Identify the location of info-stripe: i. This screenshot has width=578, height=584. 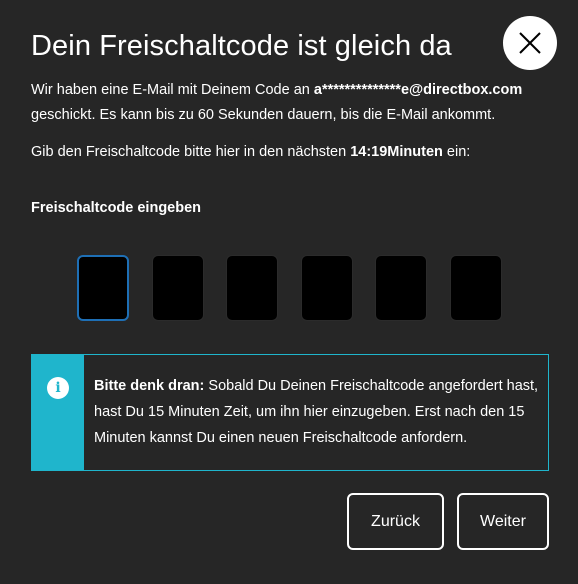
(58, 412).